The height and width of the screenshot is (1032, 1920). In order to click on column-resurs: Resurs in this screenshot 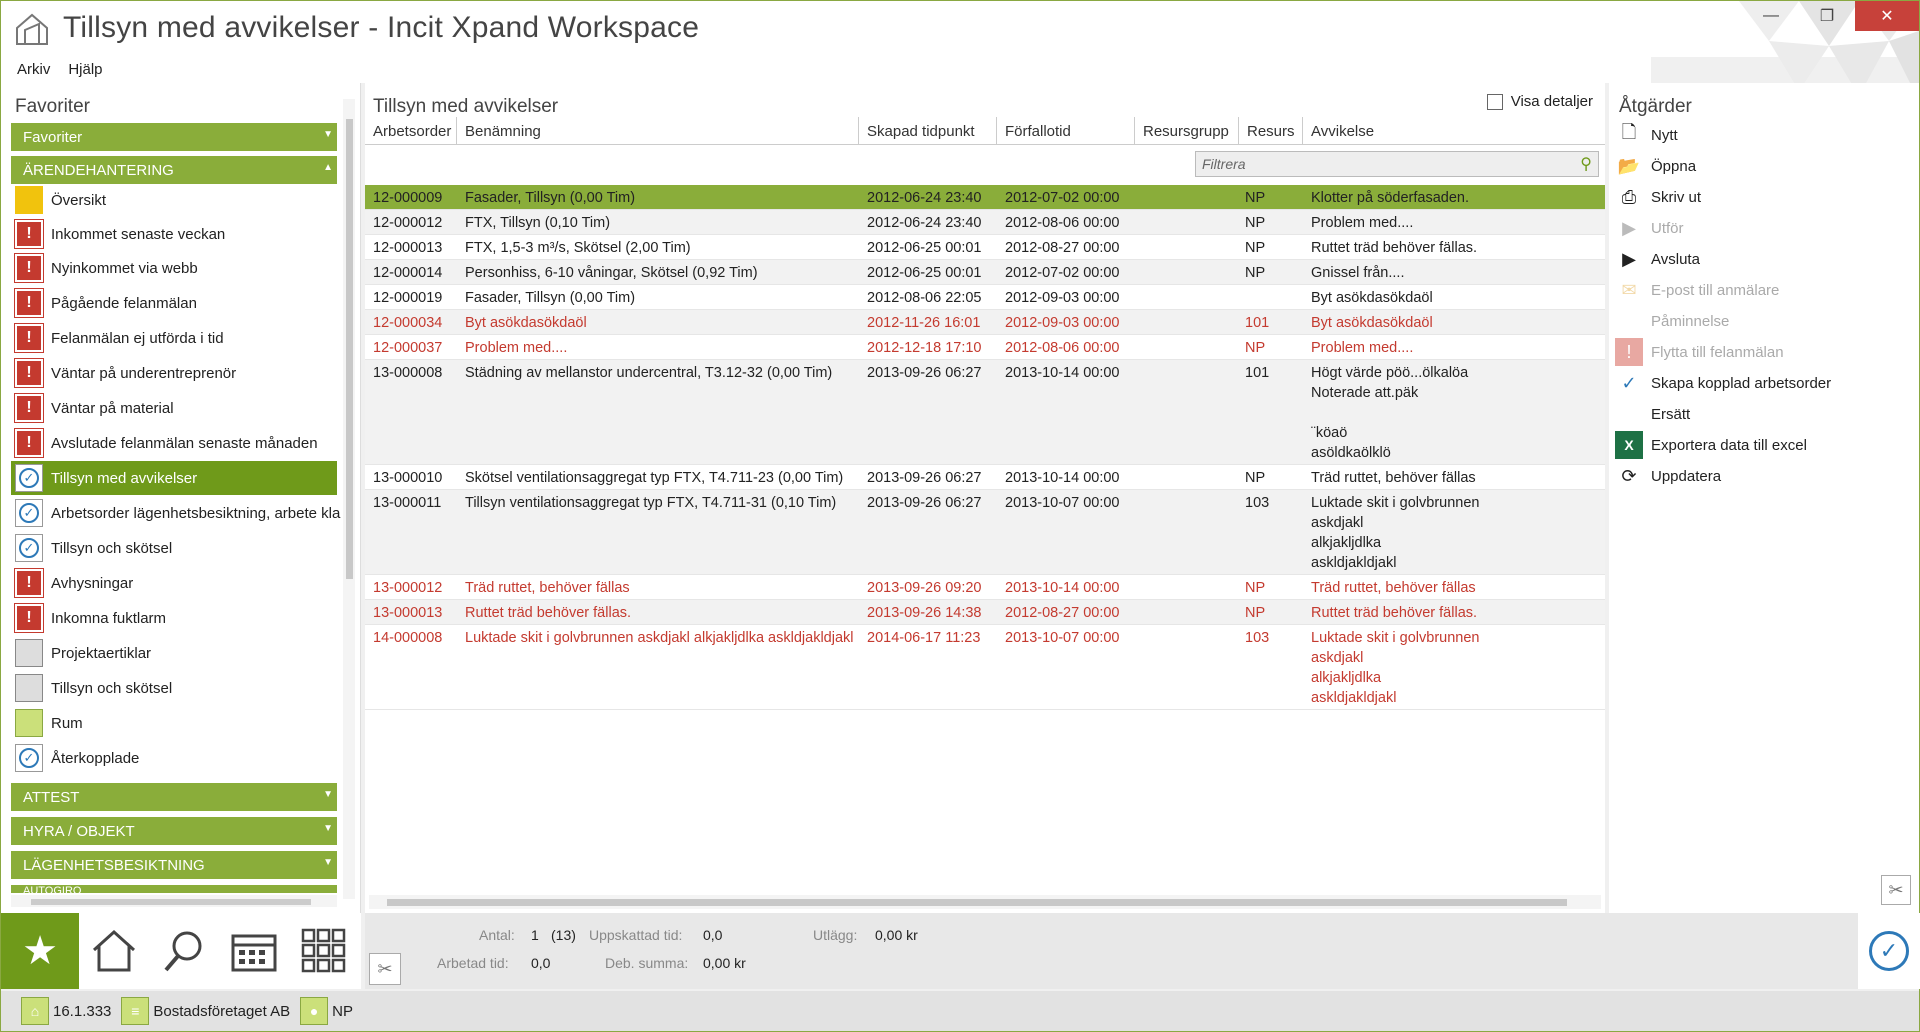, I will do `click(1271, 131)`.